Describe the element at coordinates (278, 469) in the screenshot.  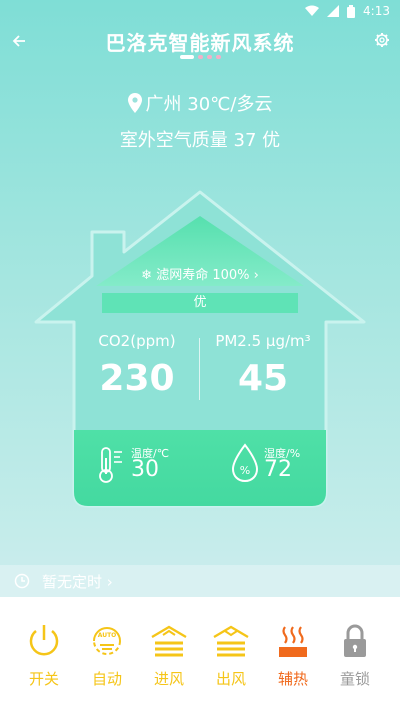
I see `humidity-value: 72` at that location.